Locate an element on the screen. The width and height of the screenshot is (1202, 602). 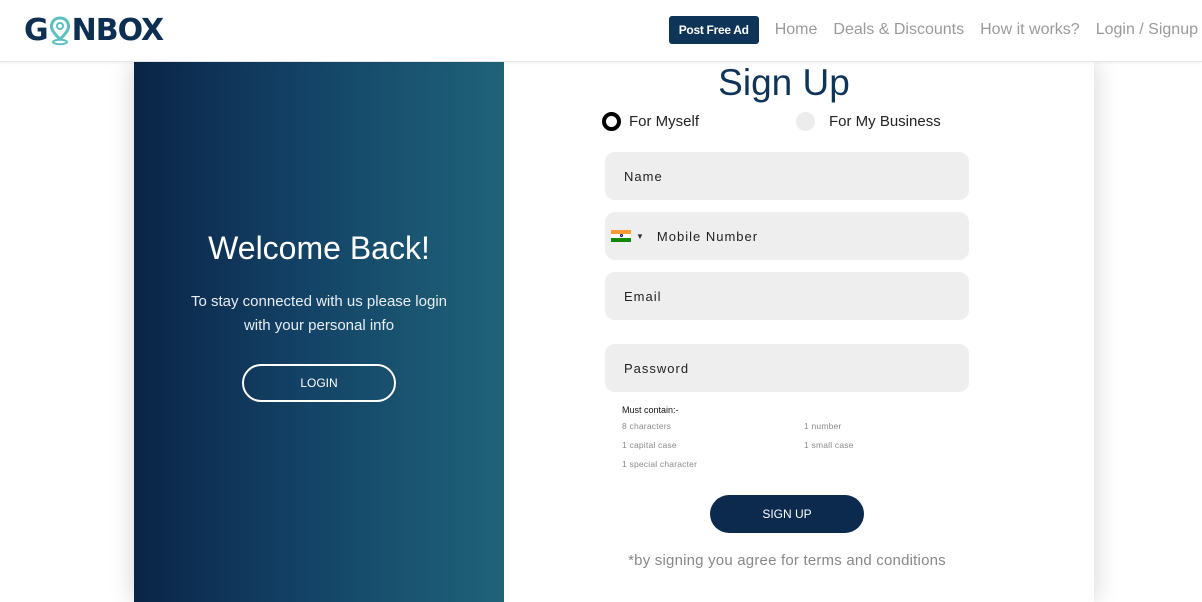
signup-title: Sign Up is located at coordinates (784, 82).